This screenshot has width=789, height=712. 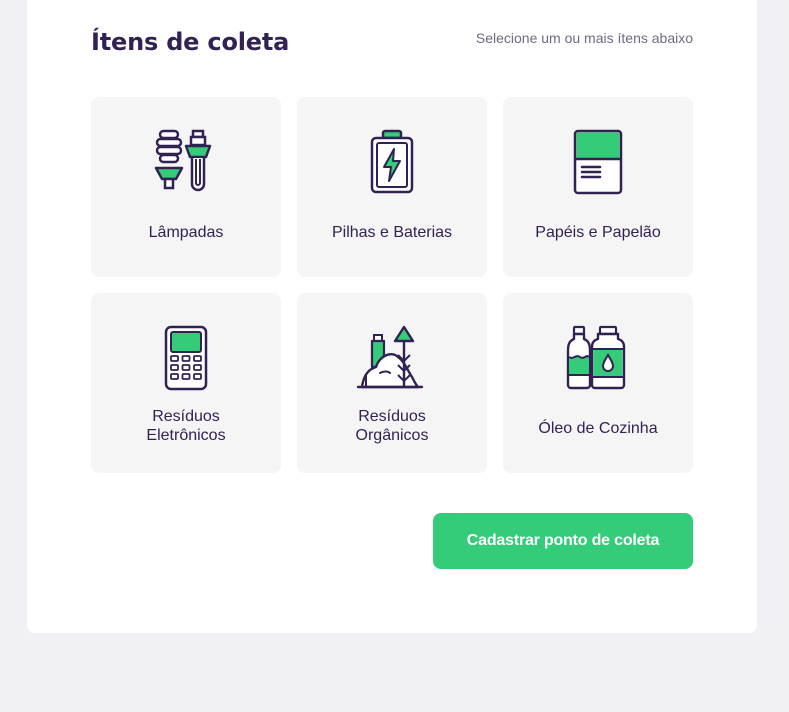 I want to click on item-label: Pilhas e Baterias, so click(x=392, y=232).